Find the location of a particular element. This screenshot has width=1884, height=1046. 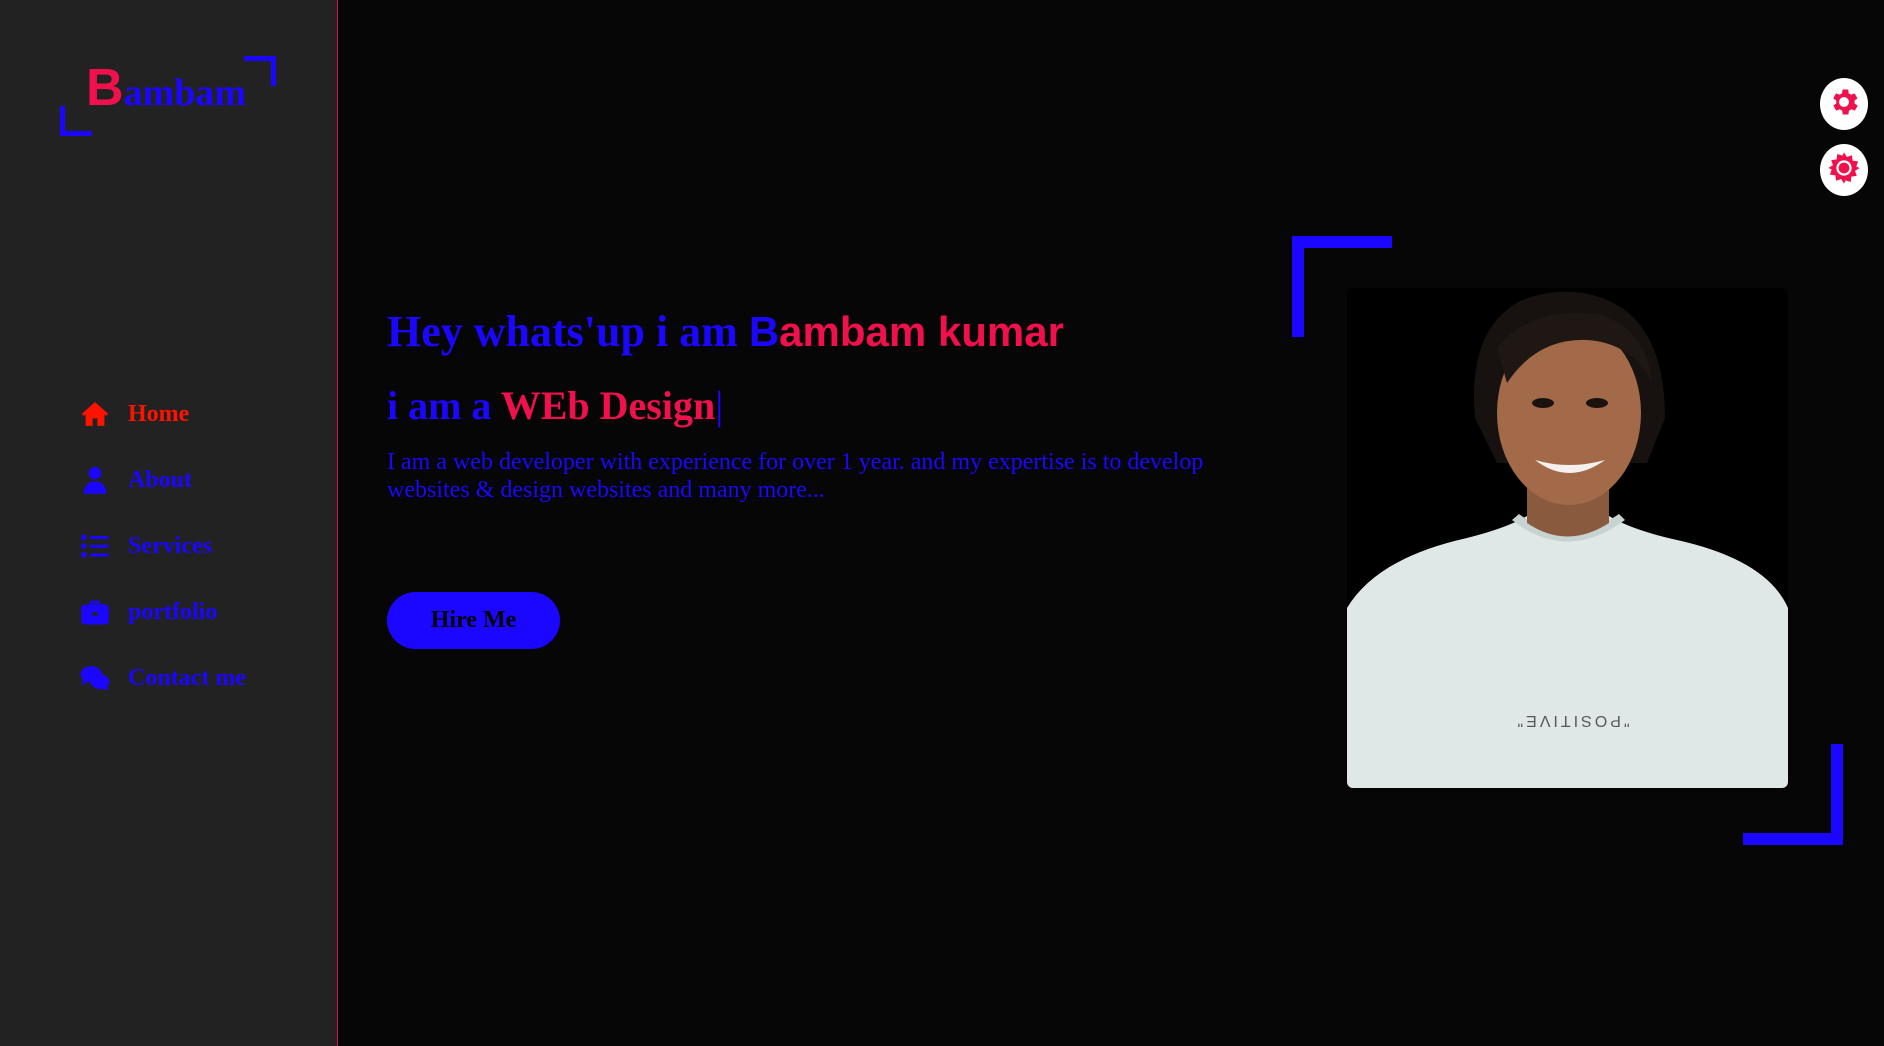

hero-name-first: B is located at coordinates (764, 331).